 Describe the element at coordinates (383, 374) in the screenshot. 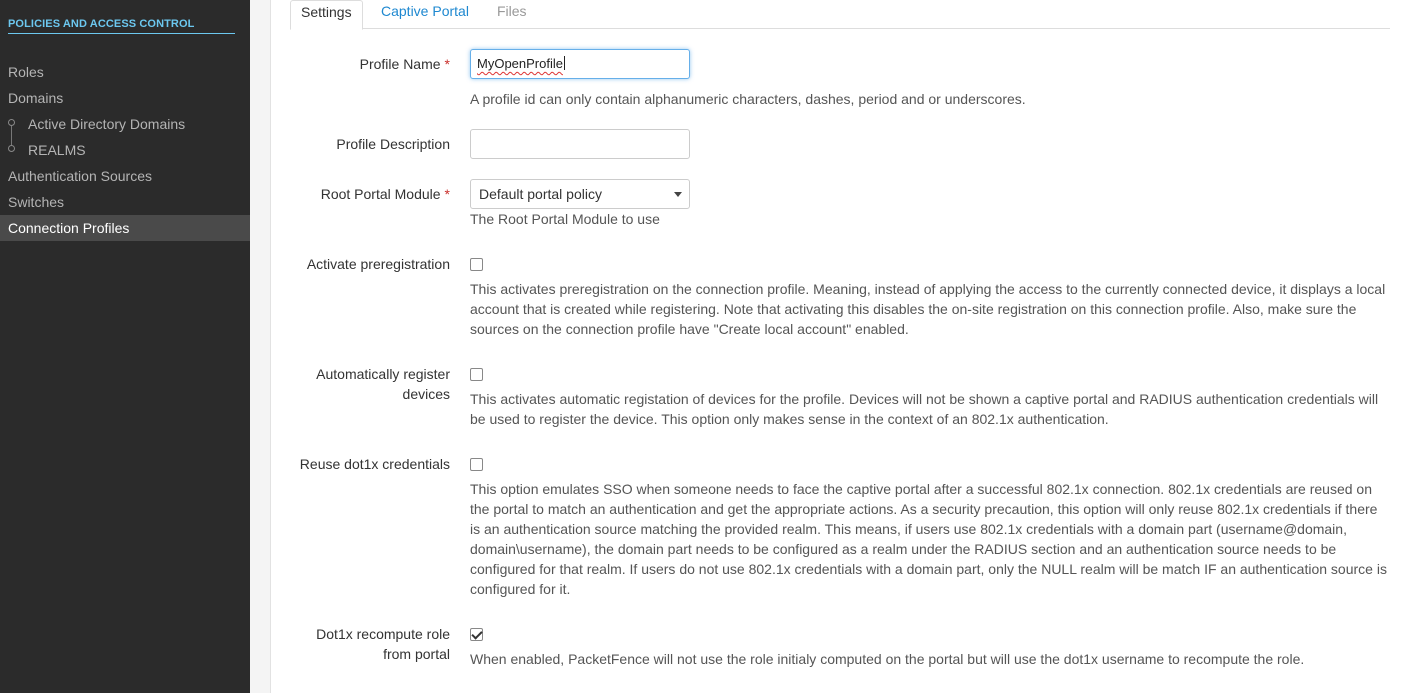

I see `auto-register-label-line1: Automatically register` at that location.